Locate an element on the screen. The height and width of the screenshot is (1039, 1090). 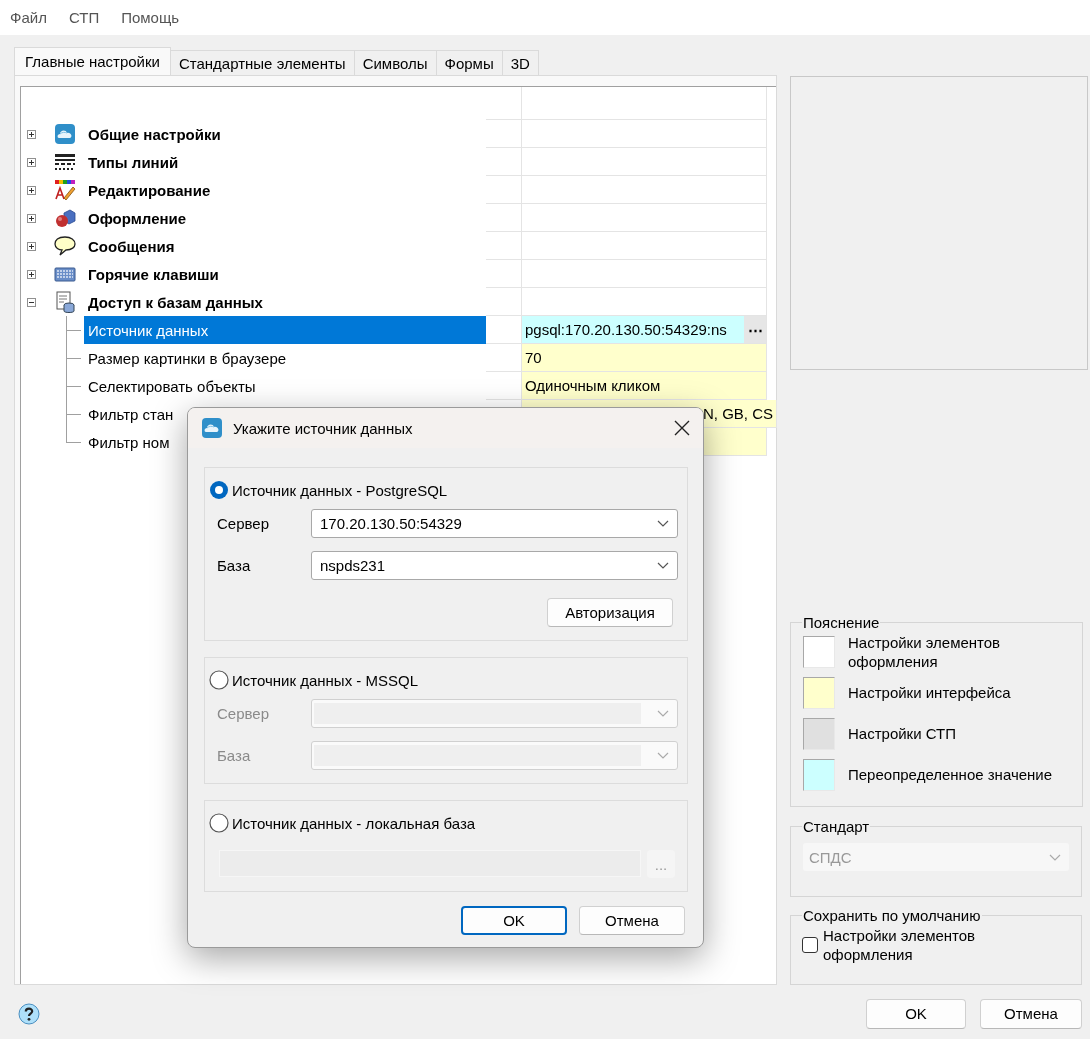
combo-box: nspds231 is located at coordinates (494, 565).